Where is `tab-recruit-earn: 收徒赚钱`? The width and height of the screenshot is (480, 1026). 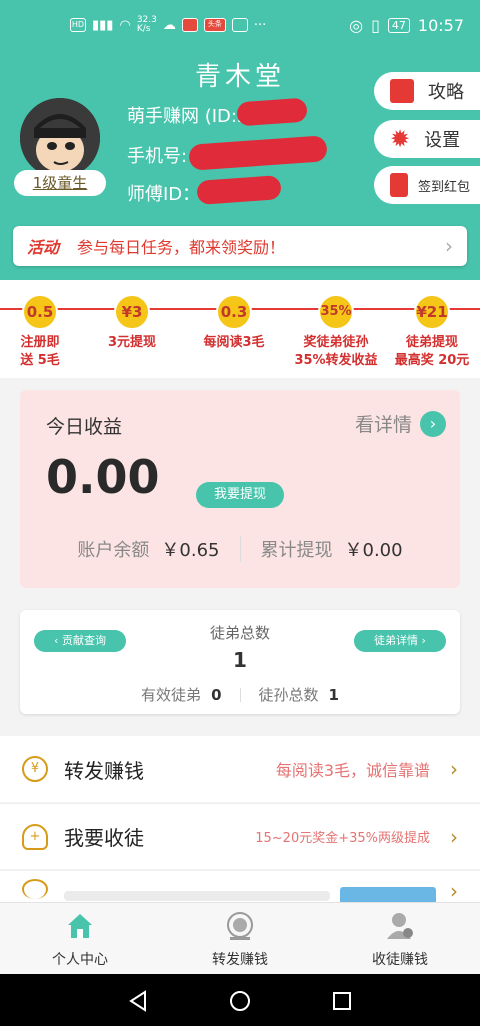
tab-recruit-earn: 收徒赚钱 is located at coordinates (400, 938).